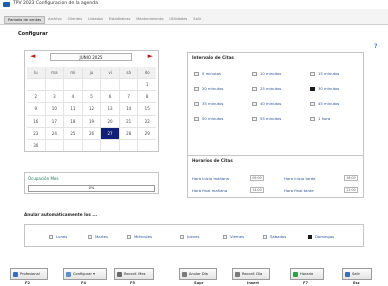 The height and width of the screenshot is (286, 388). I want to click on interval-option: 50 minutos, so click(208, 118).